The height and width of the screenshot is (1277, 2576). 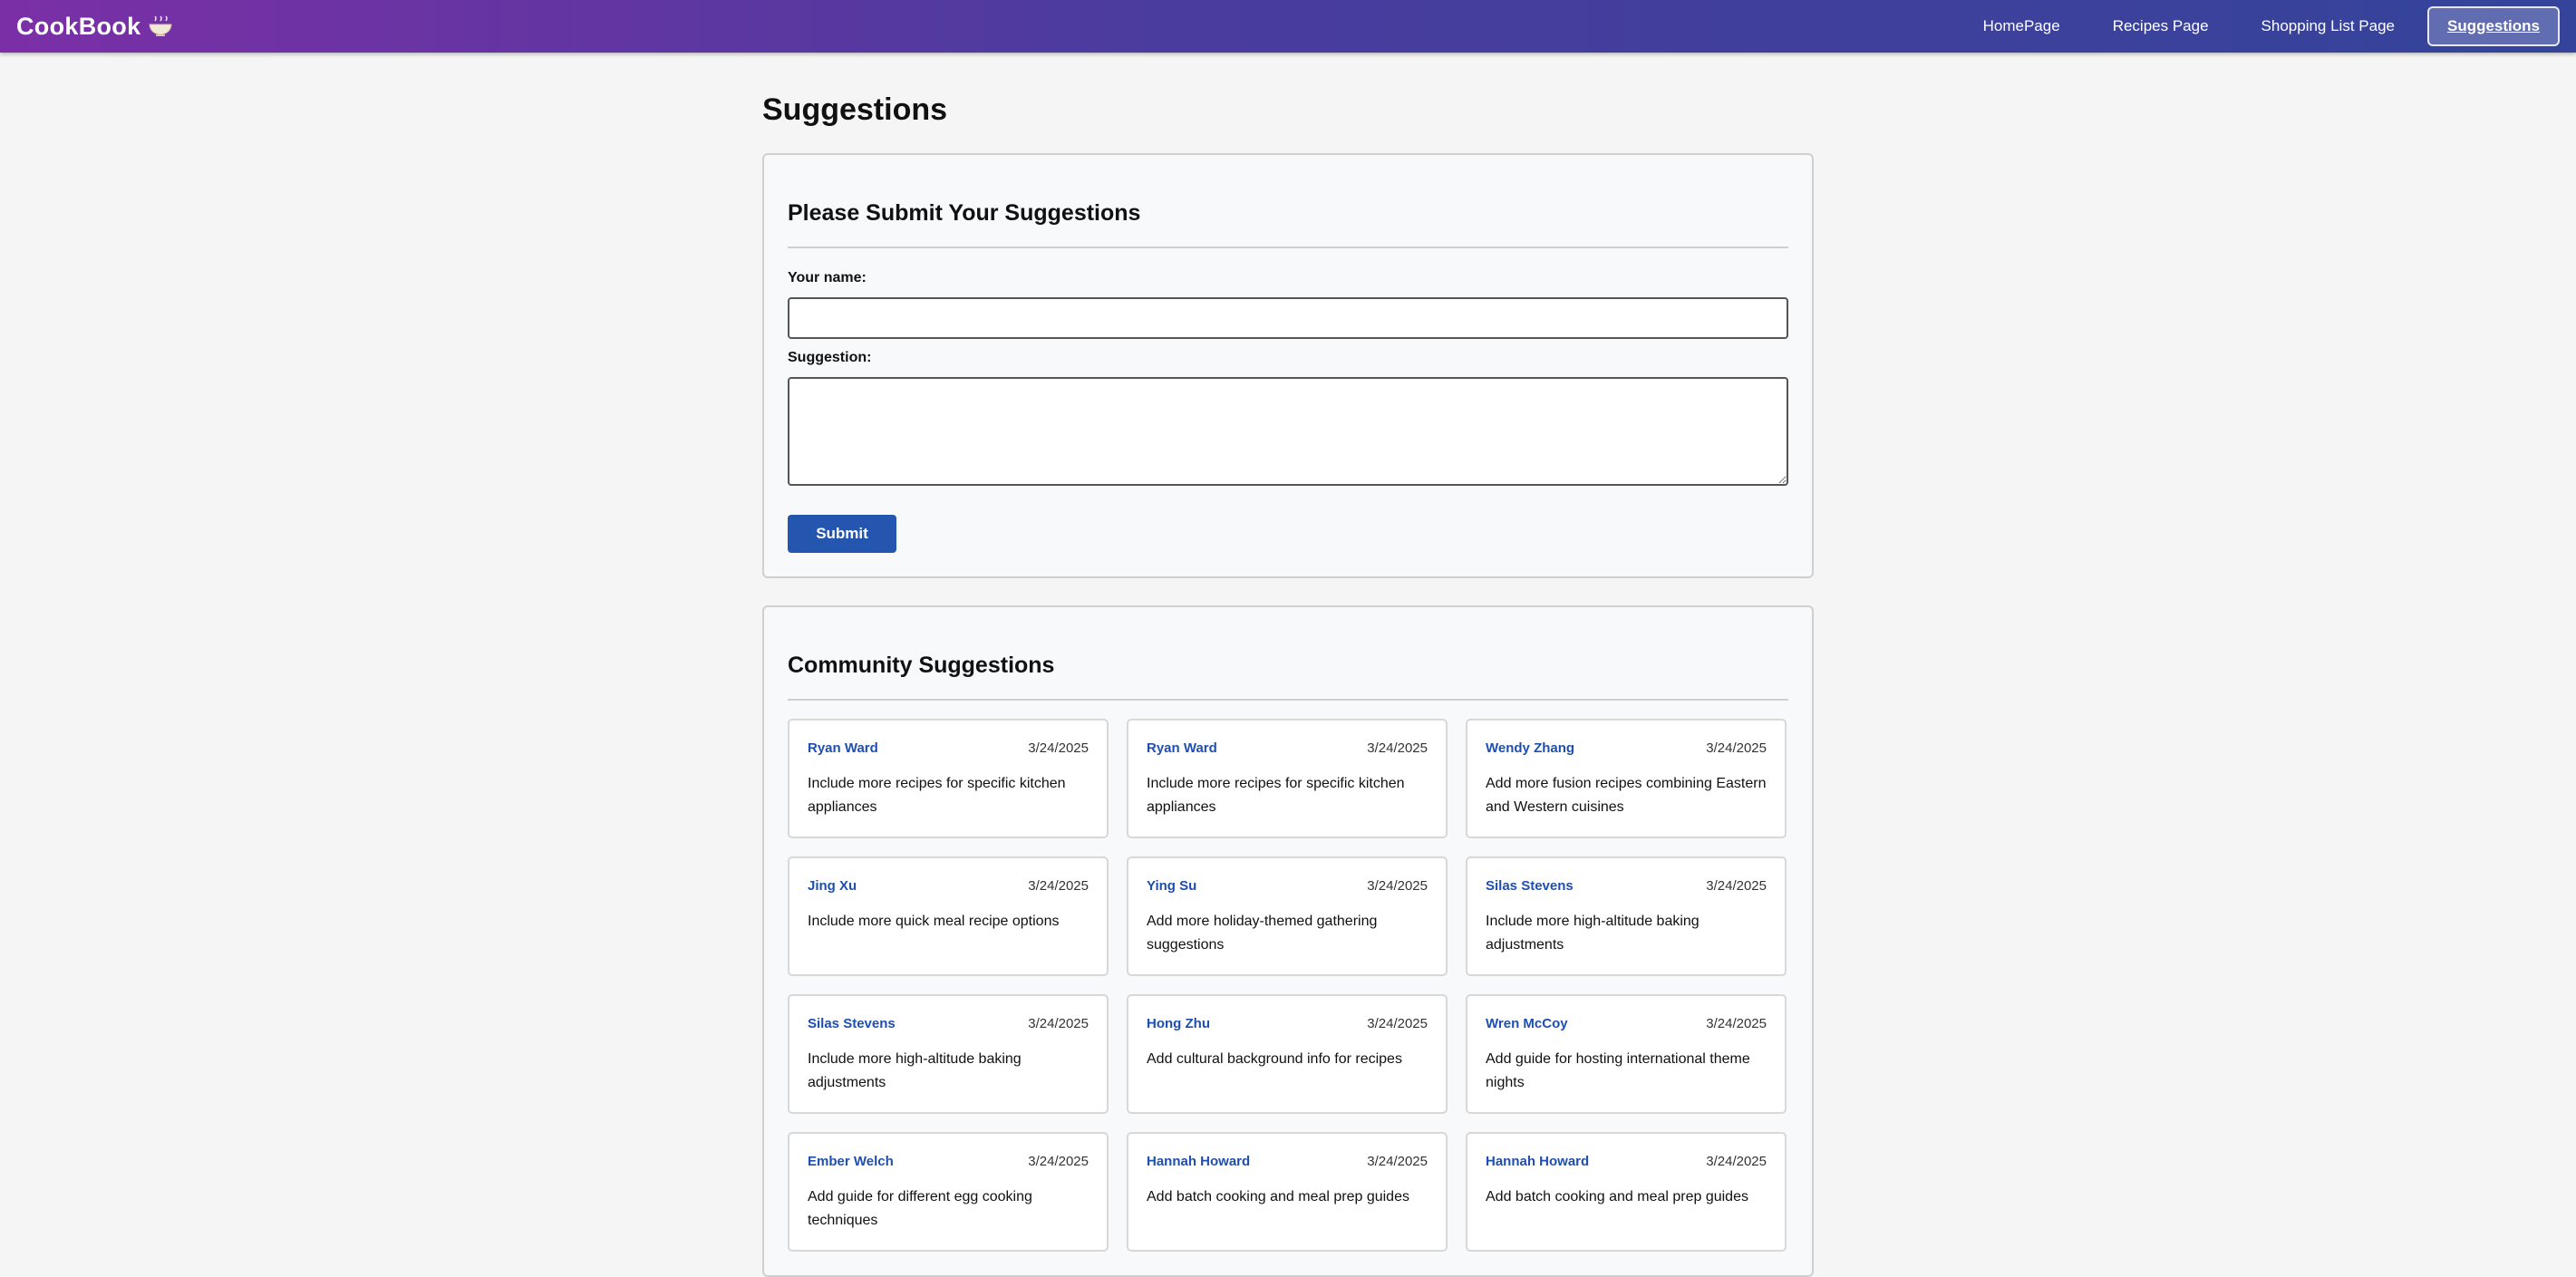 What do you see at coordinates (1288, 431) in the screenshot?
I see `suggestion-textarea` at bounding box center [1288, 431].